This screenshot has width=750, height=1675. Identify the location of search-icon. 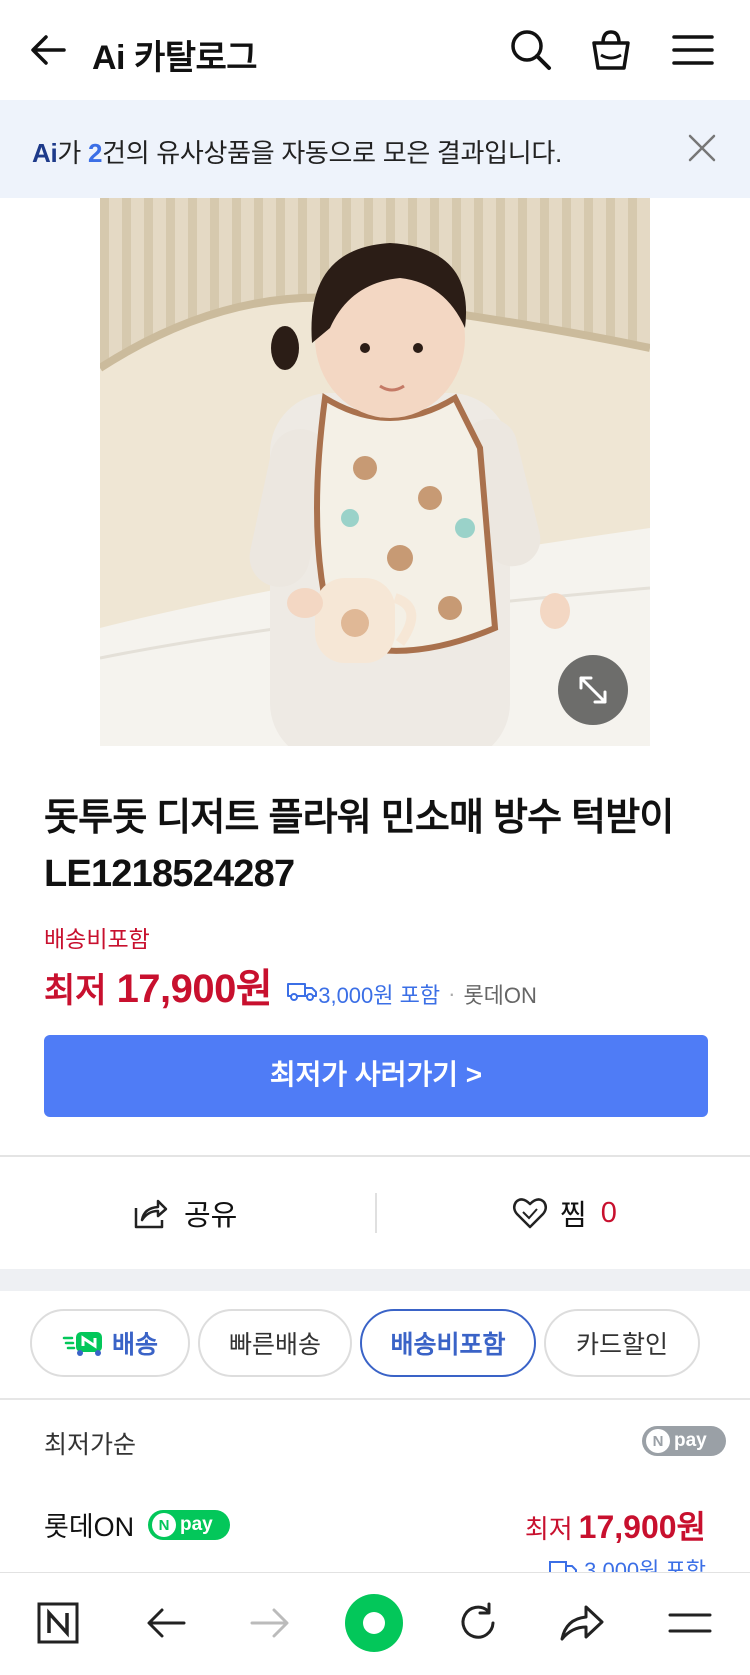
(531, 50).